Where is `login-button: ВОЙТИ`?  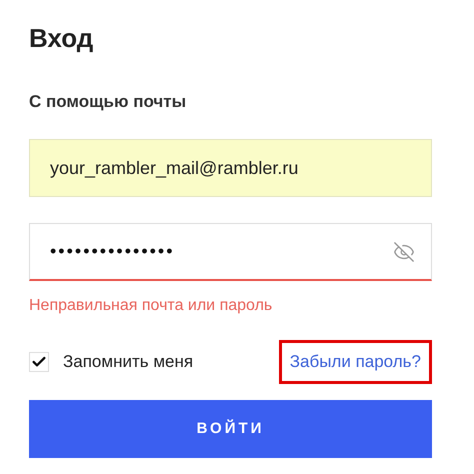 login-button: ВОЙТИ is located at coordinates (230, 429).